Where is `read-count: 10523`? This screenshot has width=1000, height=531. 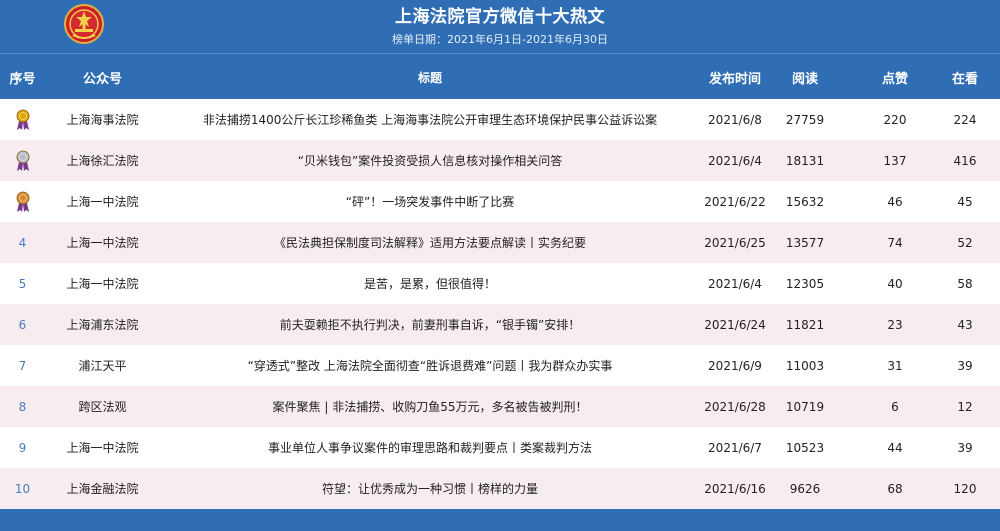 read-count: 10523 is located at coordinates (805, 447).